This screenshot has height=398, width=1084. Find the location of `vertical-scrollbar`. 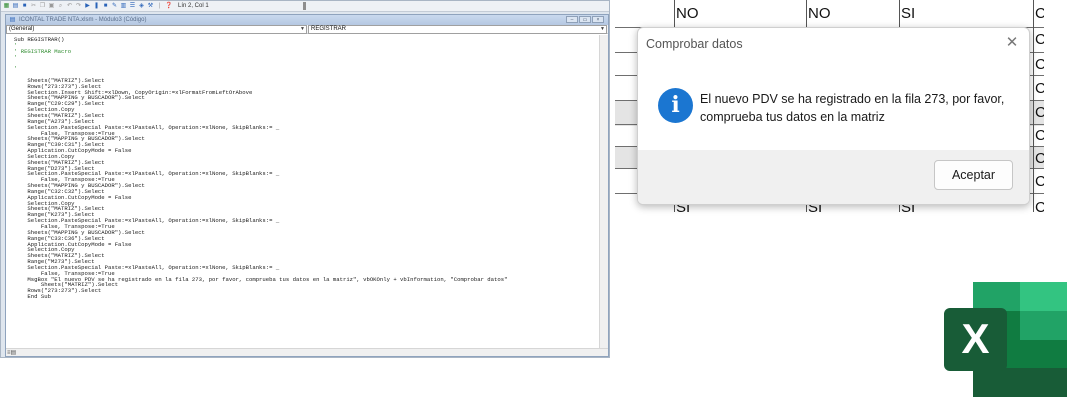

vertical-scrollbar is located at coordinates (603, 191).